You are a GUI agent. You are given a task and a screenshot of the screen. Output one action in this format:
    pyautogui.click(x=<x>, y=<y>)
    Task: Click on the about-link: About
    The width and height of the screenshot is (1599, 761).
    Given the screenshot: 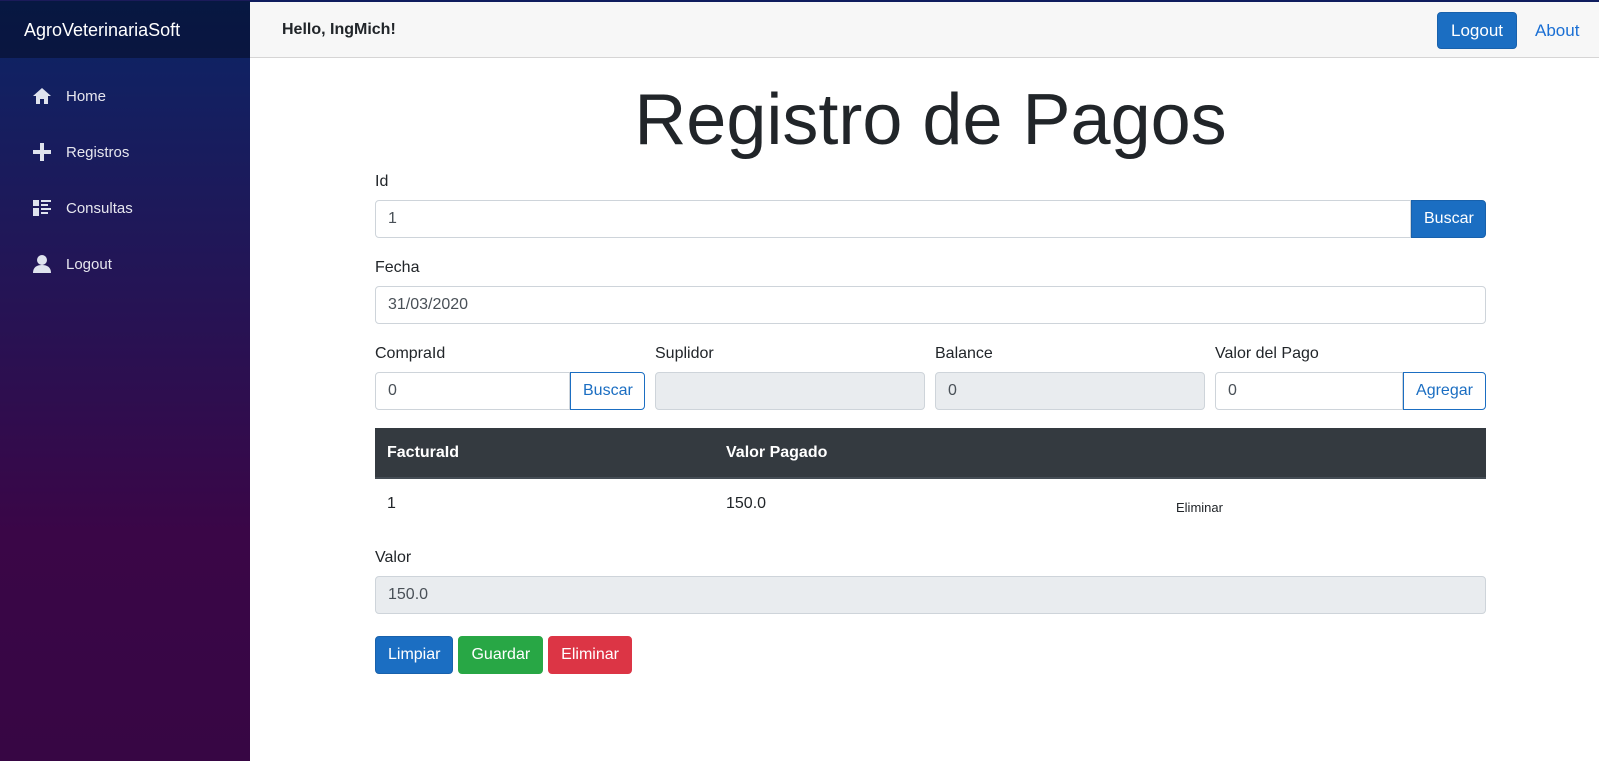 What is the action you would take?
    pyautogui.click(x=1557, y=31)
    